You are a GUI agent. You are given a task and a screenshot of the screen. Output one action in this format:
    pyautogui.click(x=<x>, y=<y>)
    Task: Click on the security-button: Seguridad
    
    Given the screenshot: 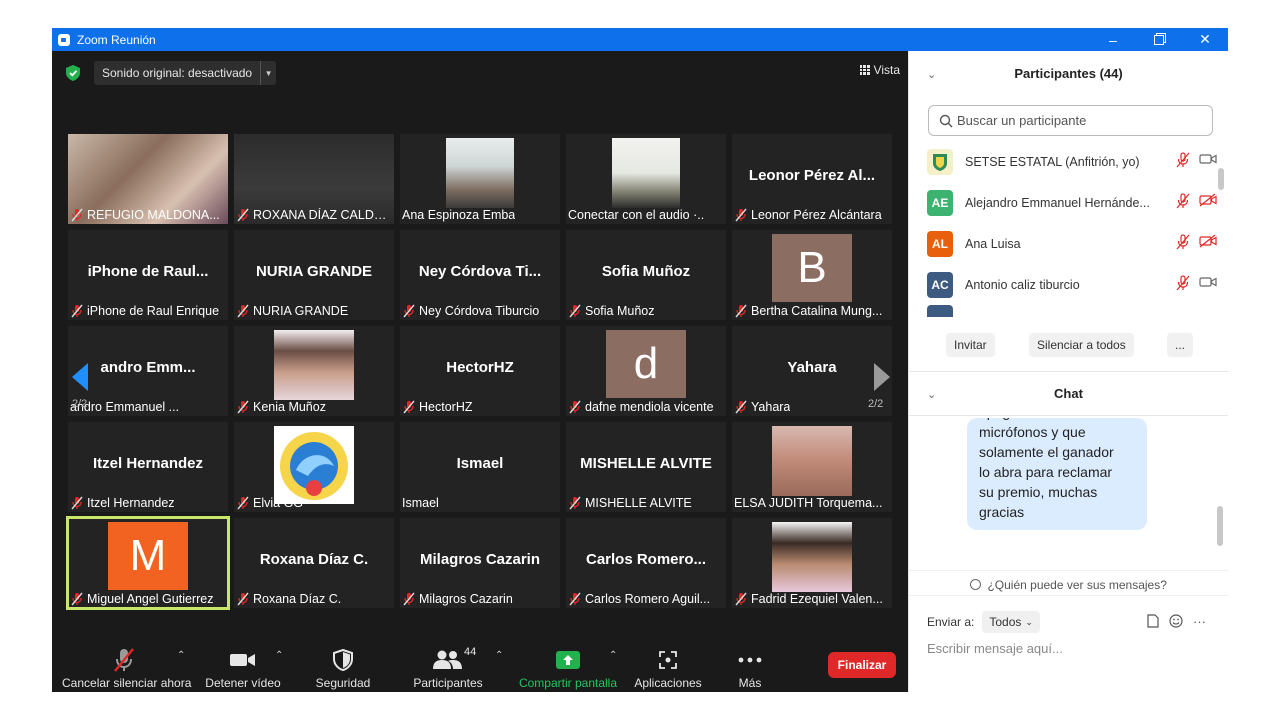 What is the action you would take?
    pyautogui.click(x=343, y=668)
    